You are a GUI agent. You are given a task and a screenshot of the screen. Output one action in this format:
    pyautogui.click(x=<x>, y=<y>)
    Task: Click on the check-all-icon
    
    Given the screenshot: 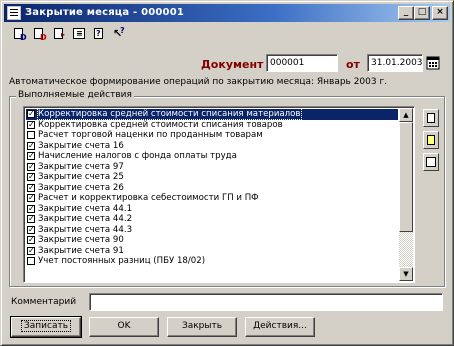 What is the action you would take?
    pyautogui.click(x=431, y=118)
    